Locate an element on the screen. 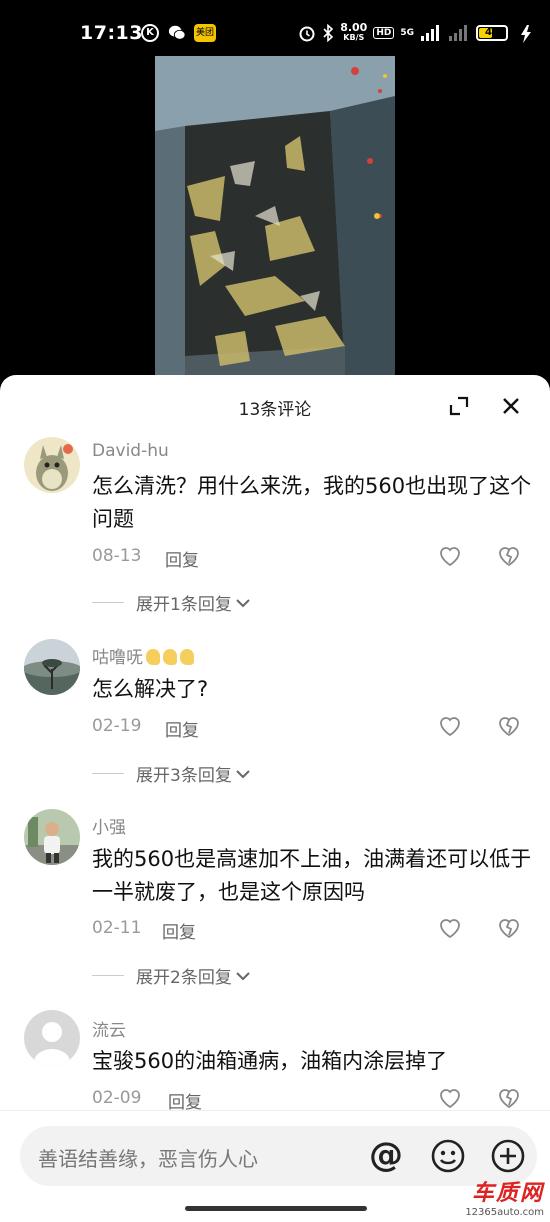 The width and height of the screenshot is (550, 1222). video-frame is located at coordinates (275, 216).